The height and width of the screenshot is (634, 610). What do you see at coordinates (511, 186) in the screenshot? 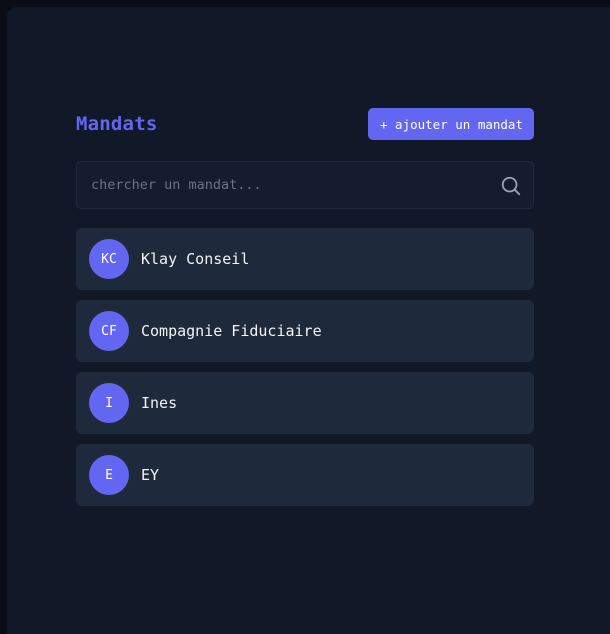
I see `search-icon` at bounding box center [511, 186].